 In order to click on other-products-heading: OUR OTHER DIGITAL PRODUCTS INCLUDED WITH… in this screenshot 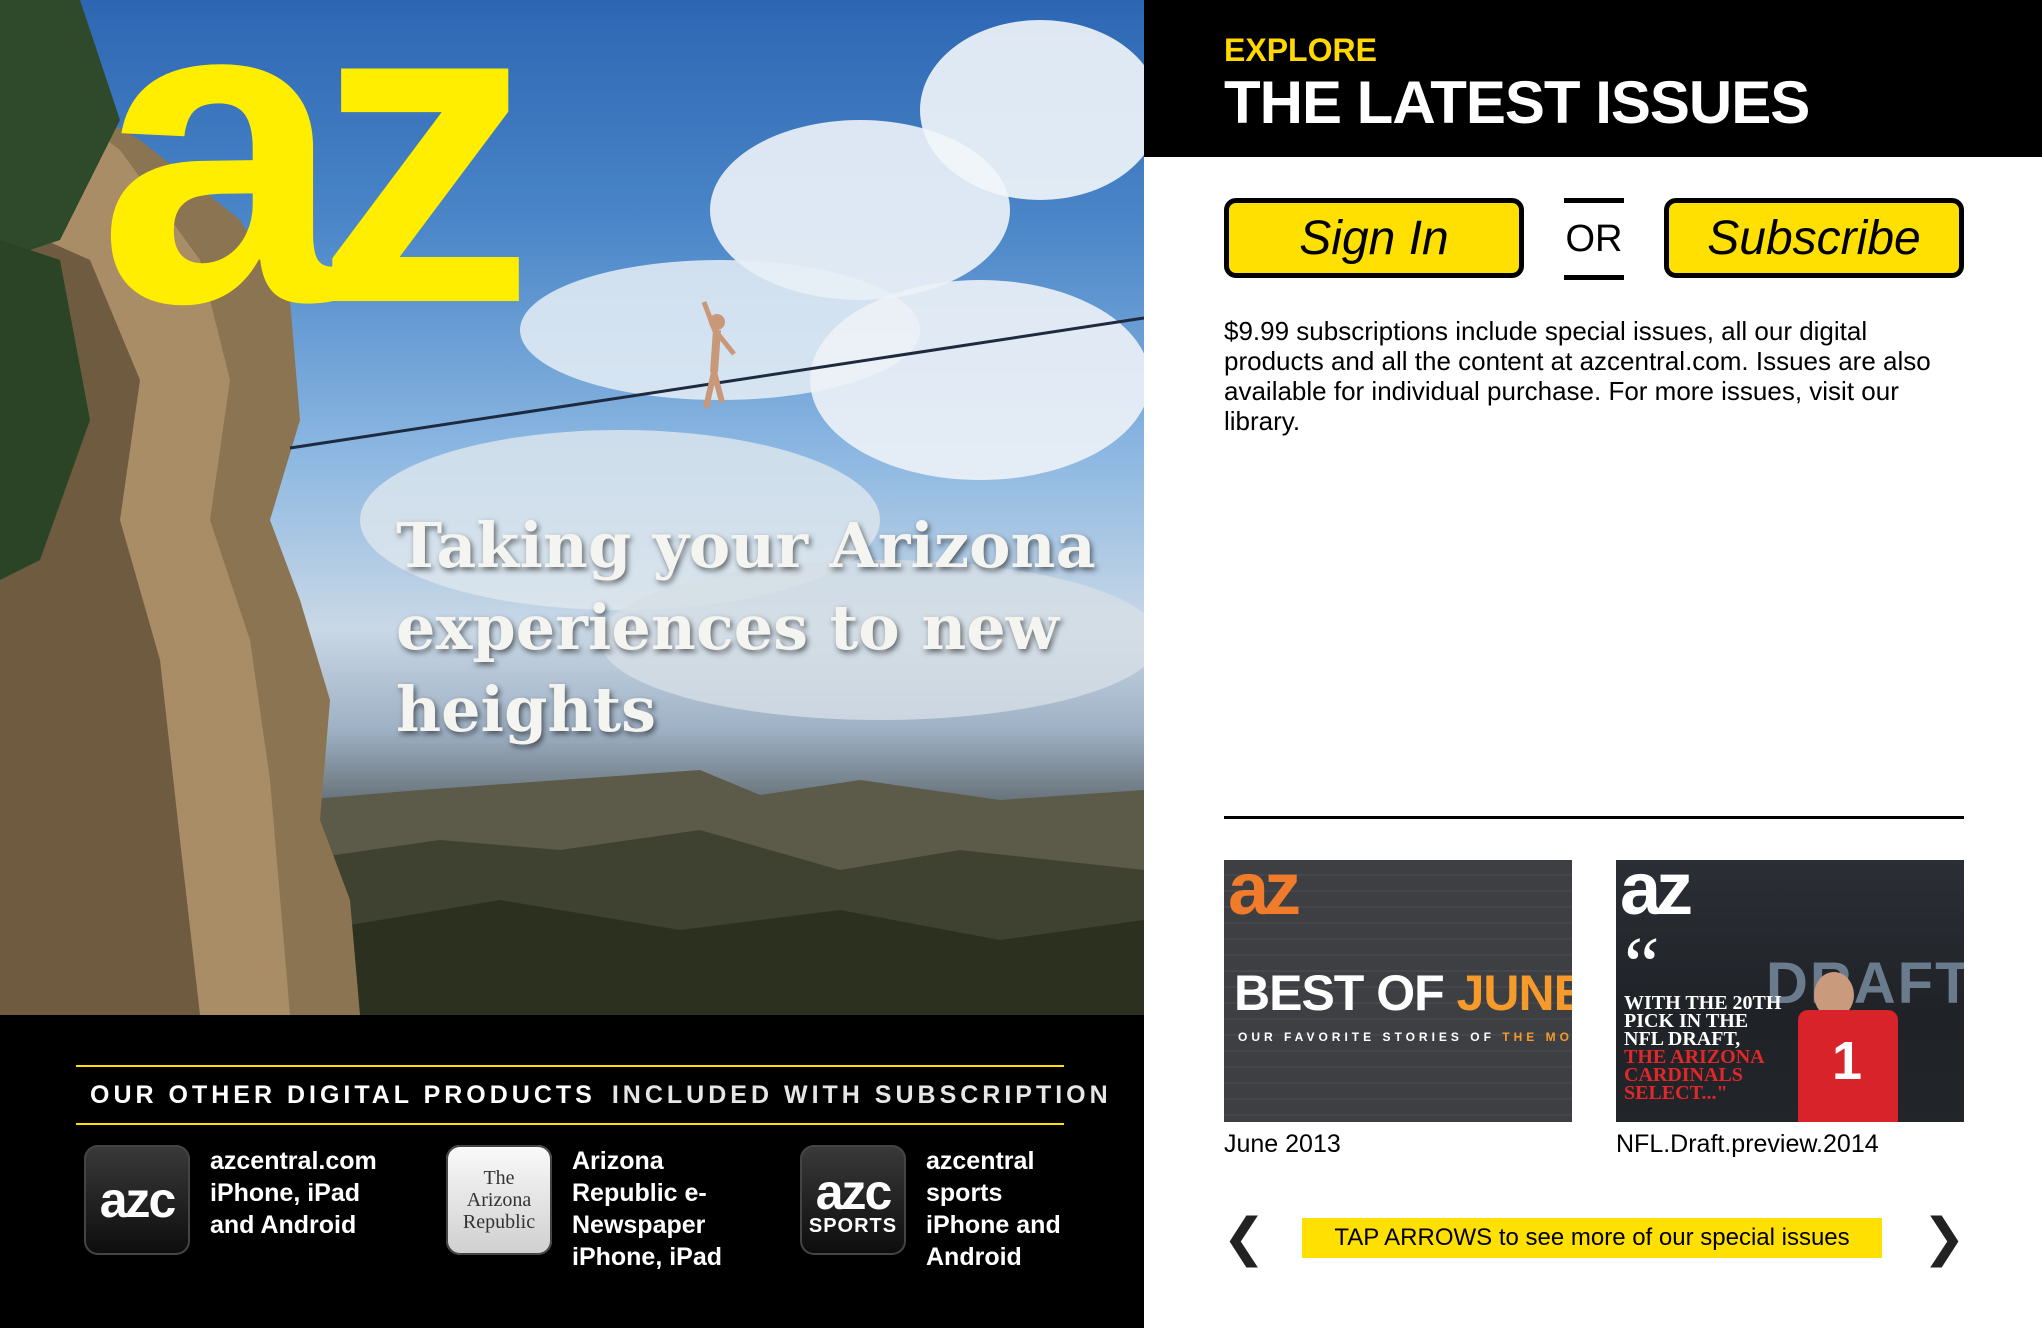, I will do `click(592, 1095)`.